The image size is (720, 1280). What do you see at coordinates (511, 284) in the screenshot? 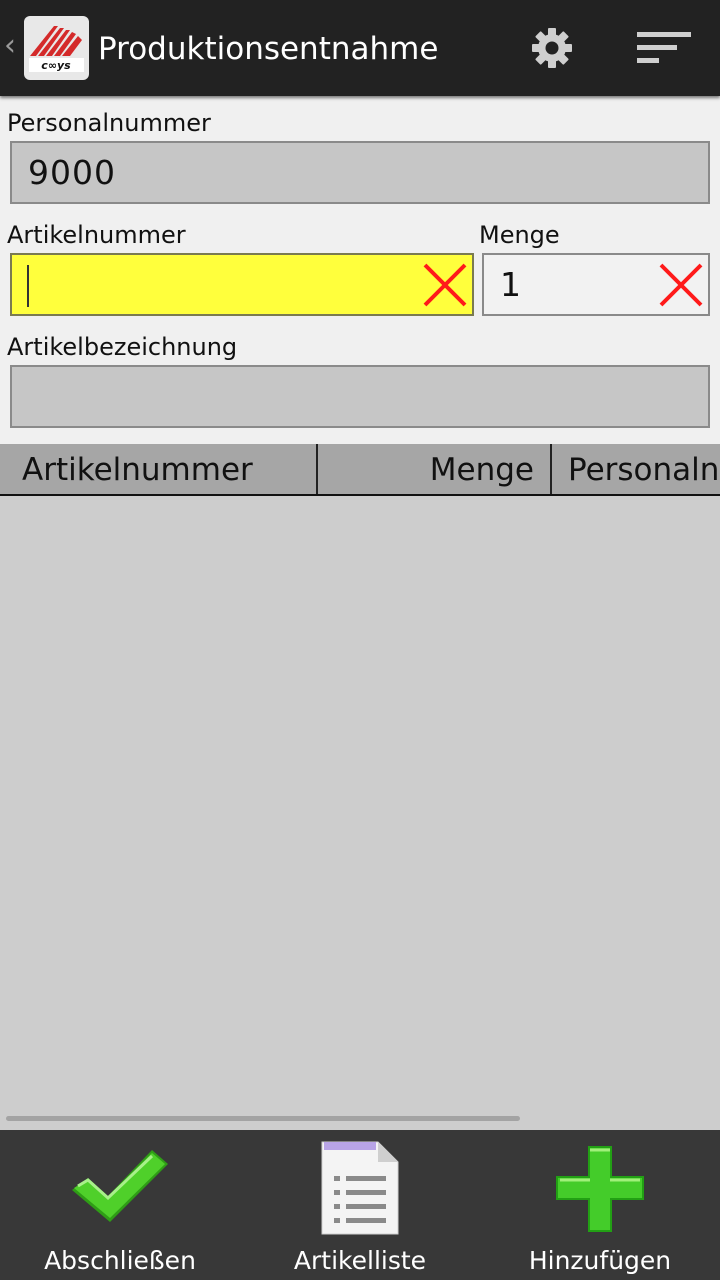
I see `menge-value: 1` at bounding box center [511, 284].